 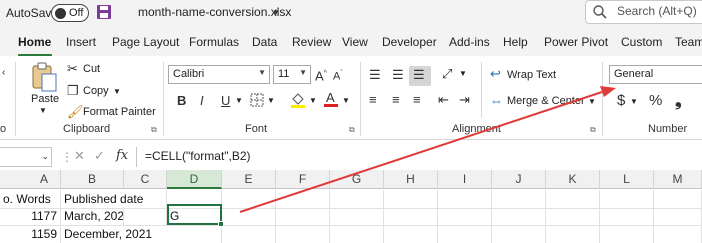 What do you see at coordinates (495, 74) in the screenshot?
I see `wrap-text-icon: ↩` at bounding box center [495, 74].